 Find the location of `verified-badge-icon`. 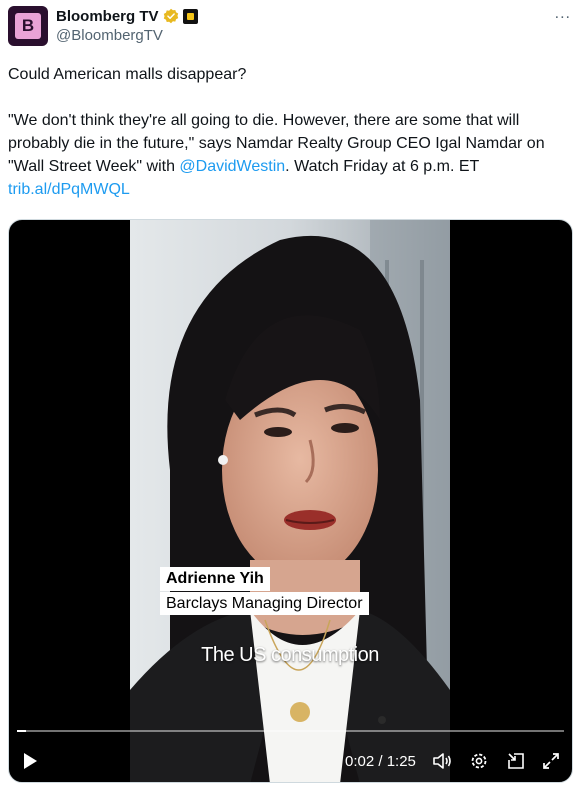

verified-badge-icon is located at coordinates (170, 16).